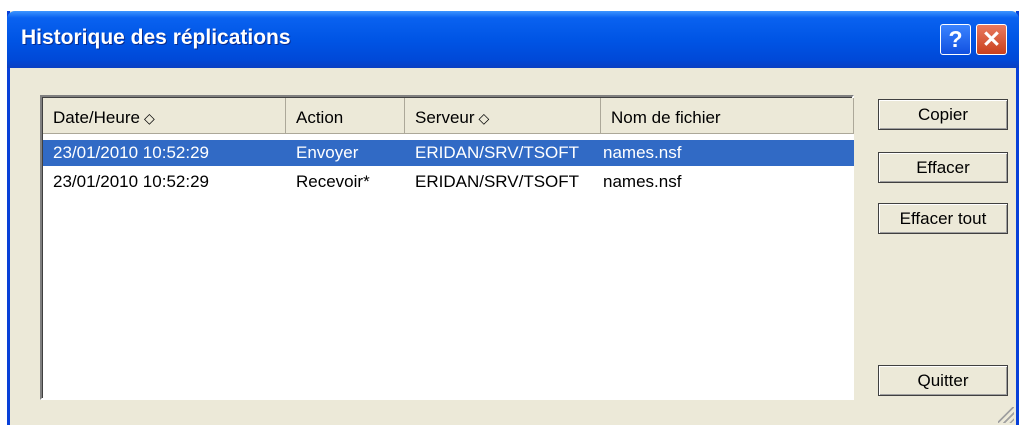 The width and height of the screenshot is (1025, 425). I want to click on title-bar: Historique des réplications ? ✕, so click(513, 39).